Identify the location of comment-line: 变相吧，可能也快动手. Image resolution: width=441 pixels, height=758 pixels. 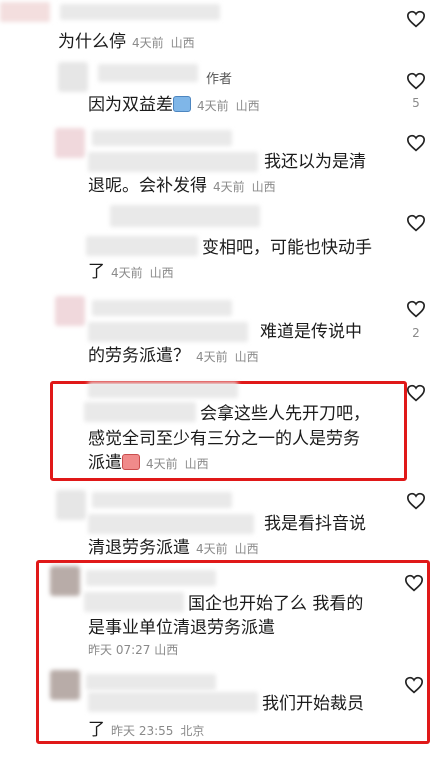
(287, 248).